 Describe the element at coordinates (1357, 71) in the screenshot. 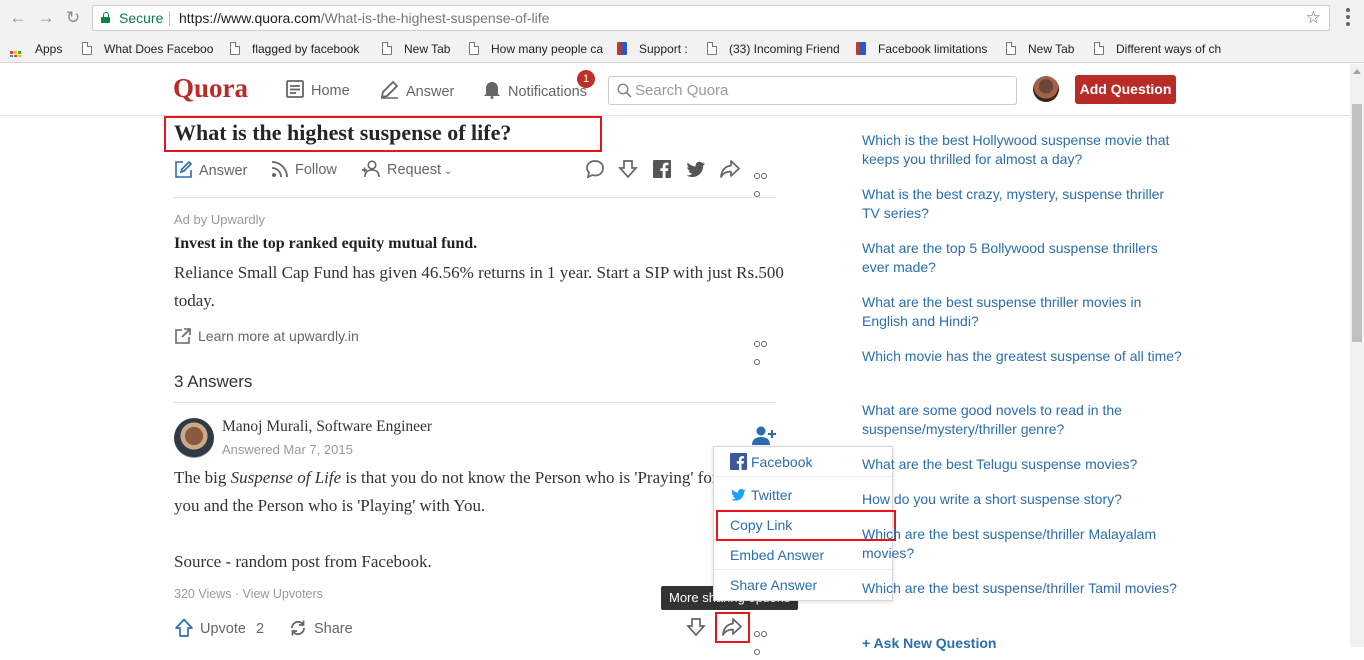

I see `scroll-up-arrow-icon` at that location.